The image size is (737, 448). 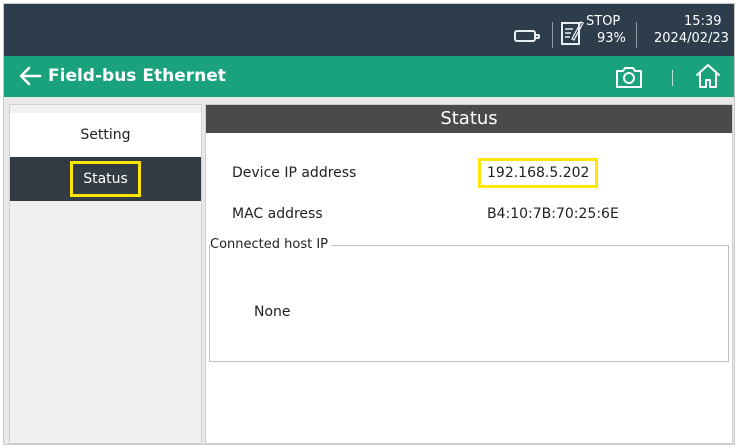 I want to click on clock-time: 15:39, so click(x=703, y=21).